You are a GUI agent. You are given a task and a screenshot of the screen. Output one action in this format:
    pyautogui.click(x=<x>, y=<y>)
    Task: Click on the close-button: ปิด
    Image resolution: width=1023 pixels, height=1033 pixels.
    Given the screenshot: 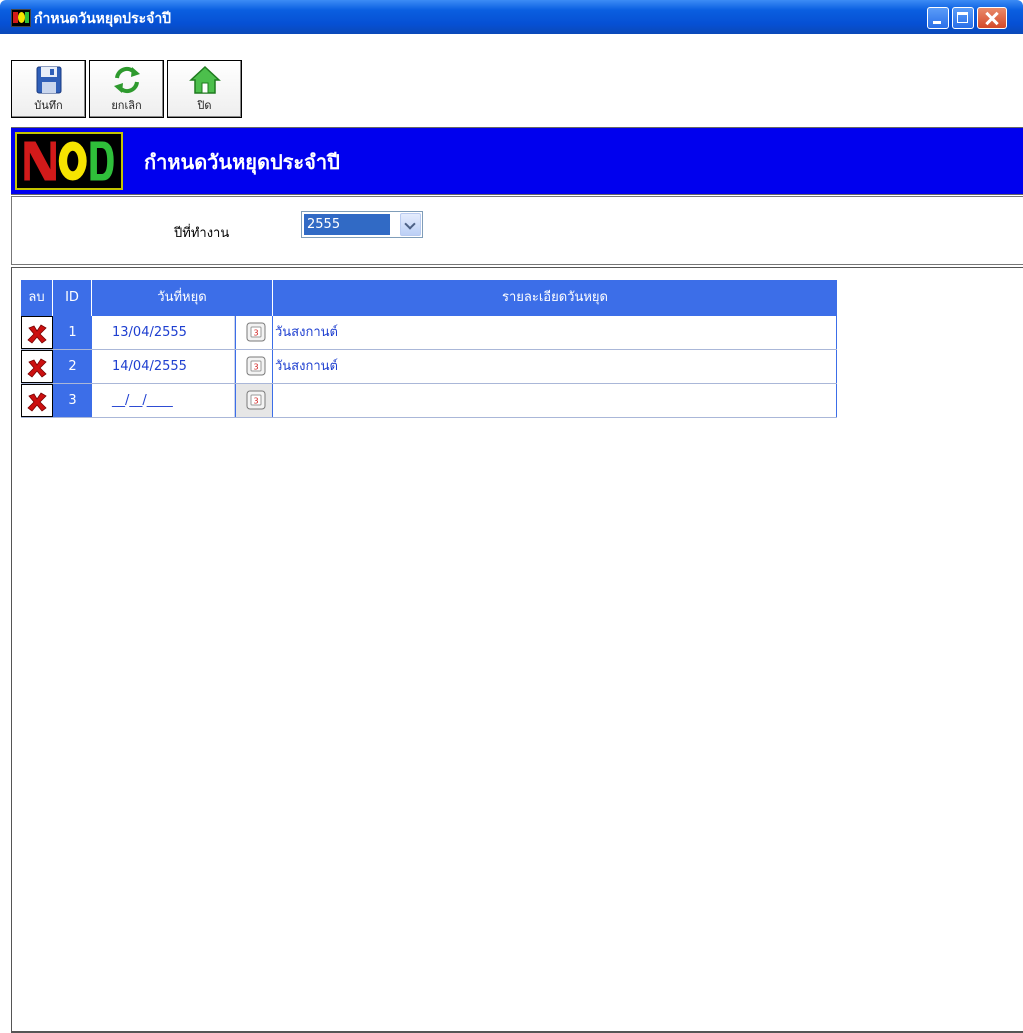 What is the action you would take?
    pyautogui.click(x=204, y=89)
    